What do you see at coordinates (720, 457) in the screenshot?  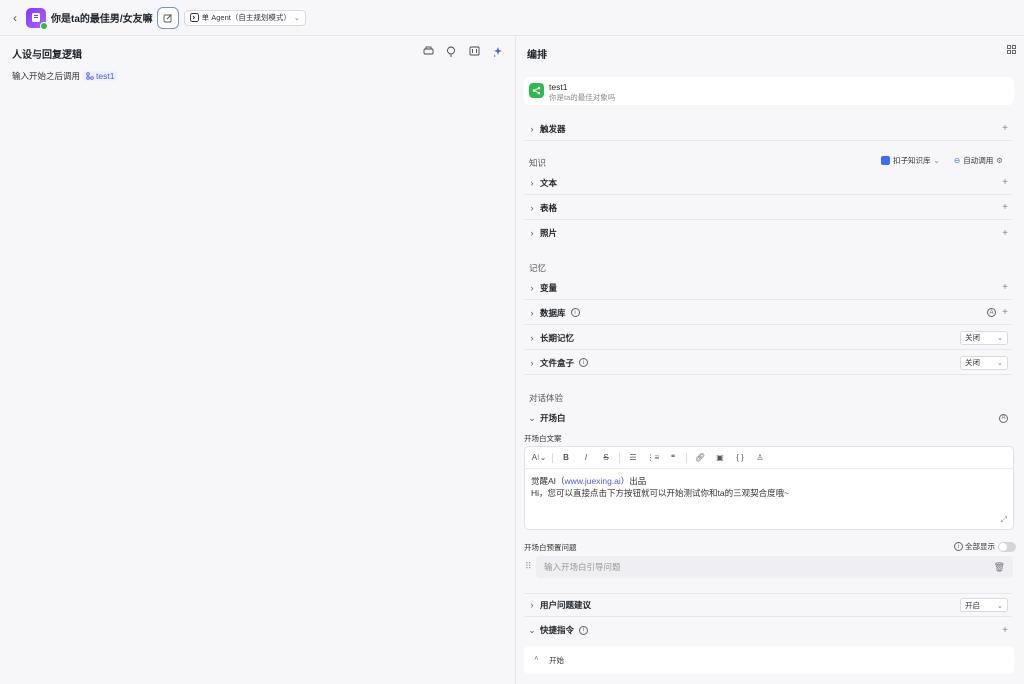 I see `image-icon: ▣` at bounding box center [720, 457].